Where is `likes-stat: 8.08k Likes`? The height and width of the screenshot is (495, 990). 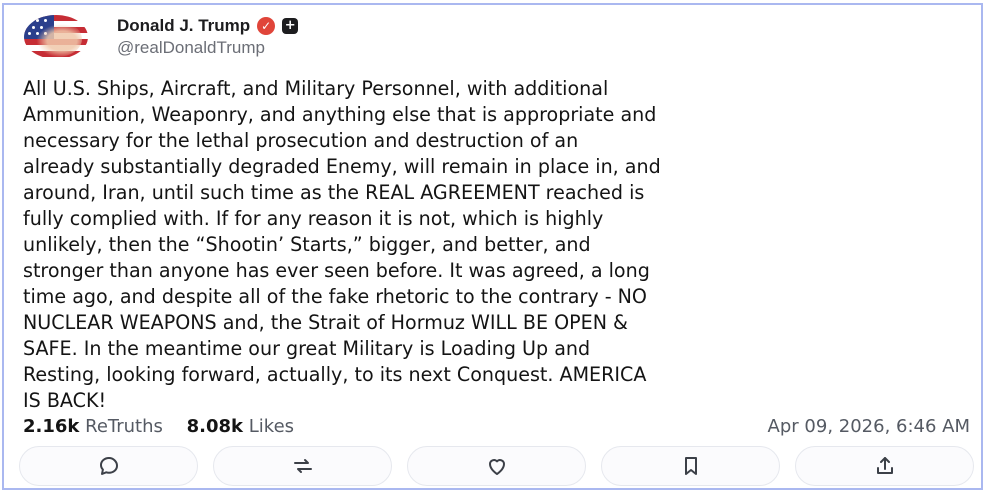
likes-stat: 8.08k Likes is located at coordinates (240, 426).